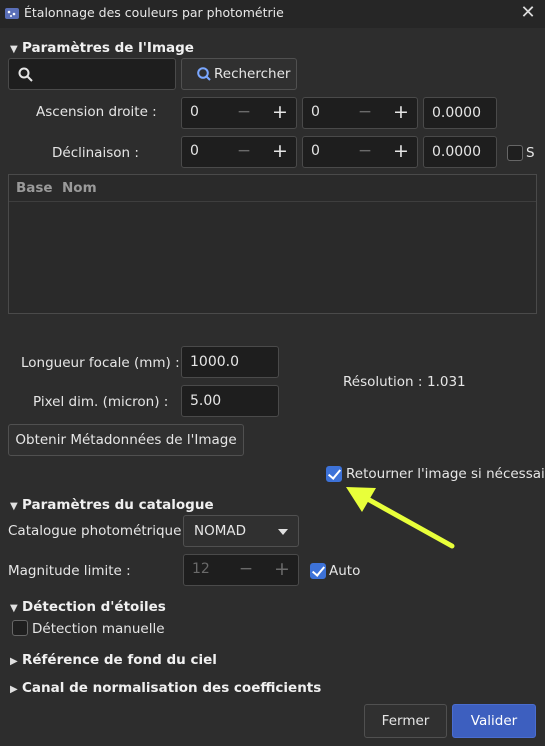  Describe the element at coordinates (95, 153) in the screenshot. I see `dec-label: Déclinaison :` at that location.